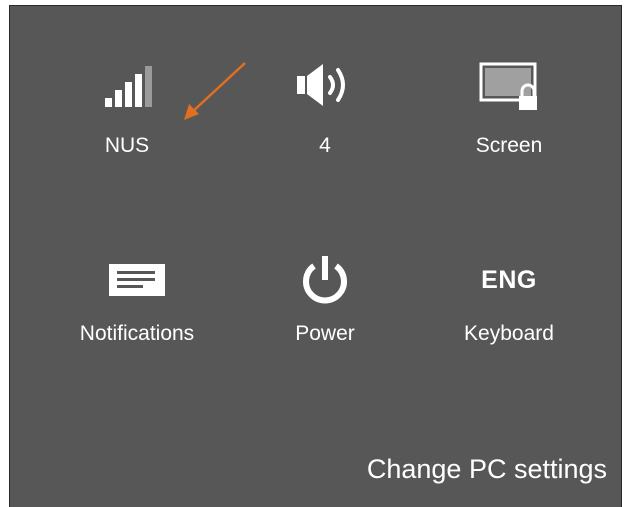 The height and width of the screenshot is (507, 627). I want to click on power-icon, so click(325, 280).